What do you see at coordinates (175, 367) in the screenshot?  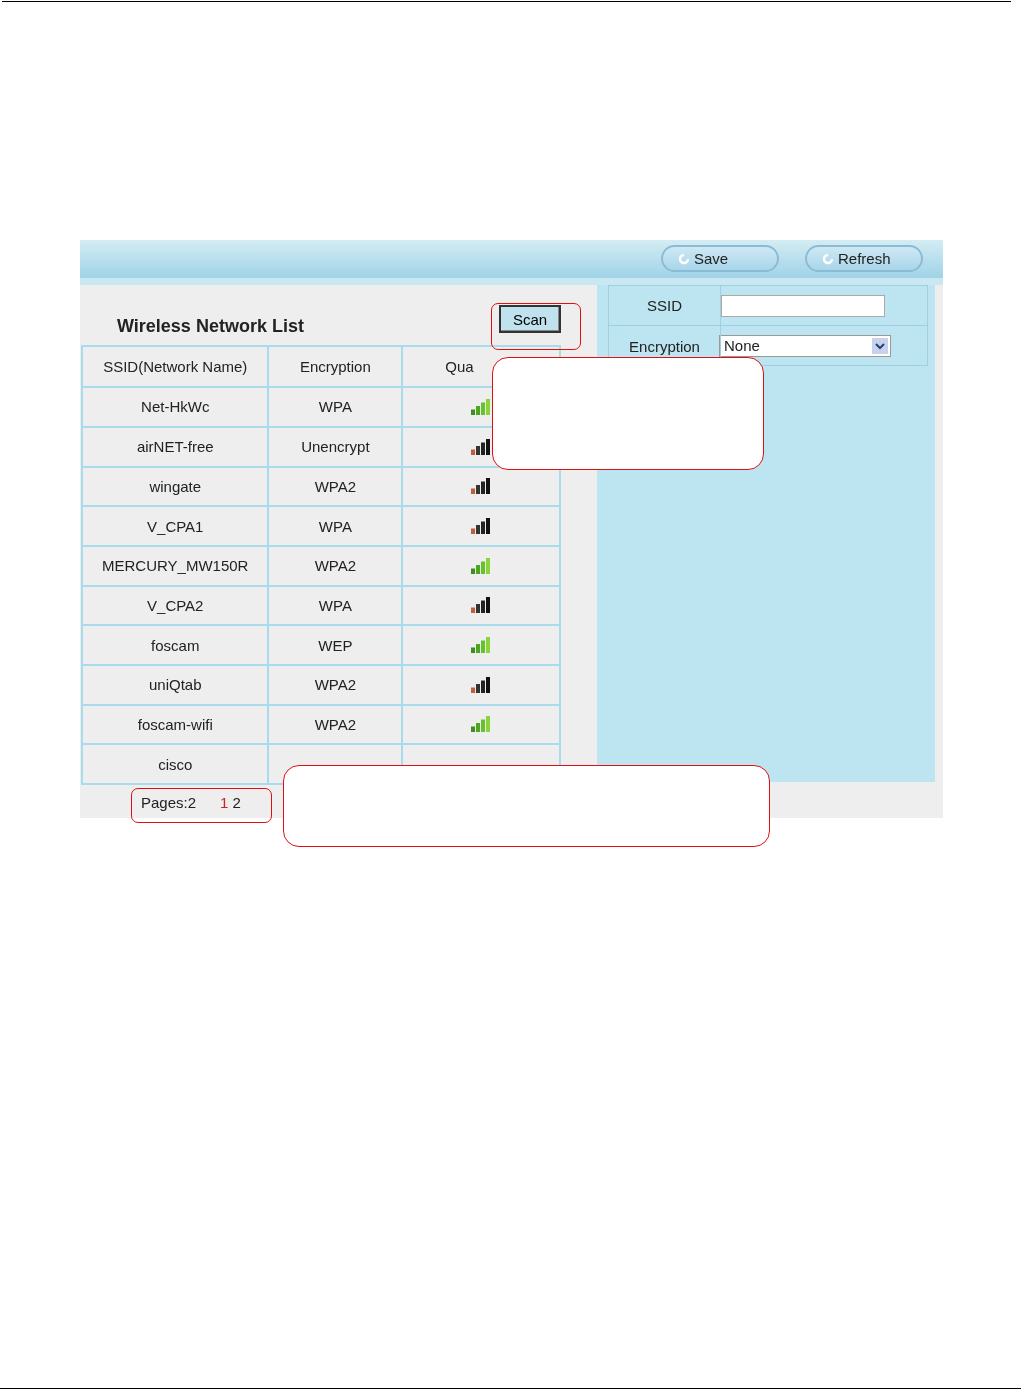 I see `column-header: SSID(Network Name)` at bounding box center [175, 367].